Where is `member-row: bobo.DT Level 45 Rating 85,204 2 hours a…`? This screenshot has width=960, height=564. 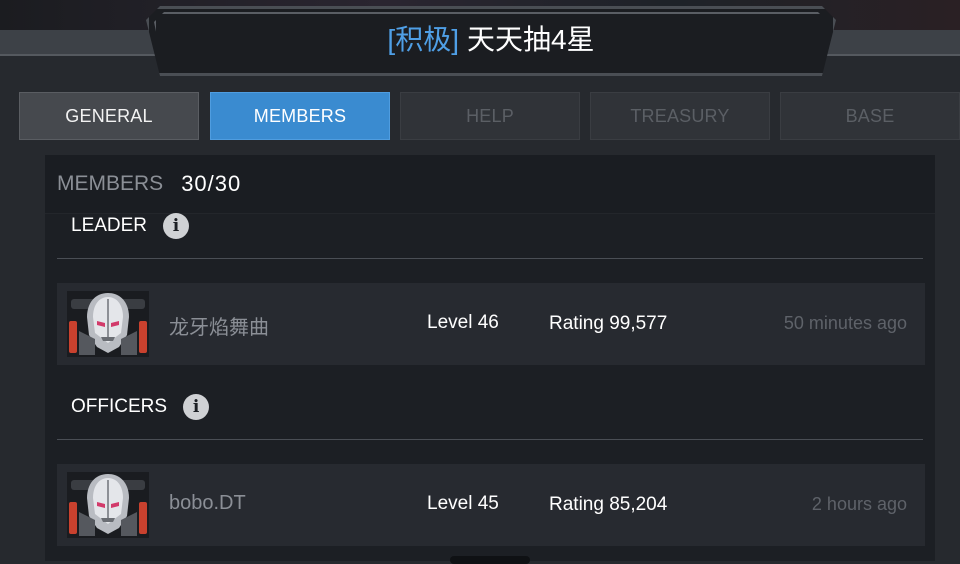
member-row: bobo.DT Level 45 Rating 85,204 2 hours a… is located at coordinates (491, 505).